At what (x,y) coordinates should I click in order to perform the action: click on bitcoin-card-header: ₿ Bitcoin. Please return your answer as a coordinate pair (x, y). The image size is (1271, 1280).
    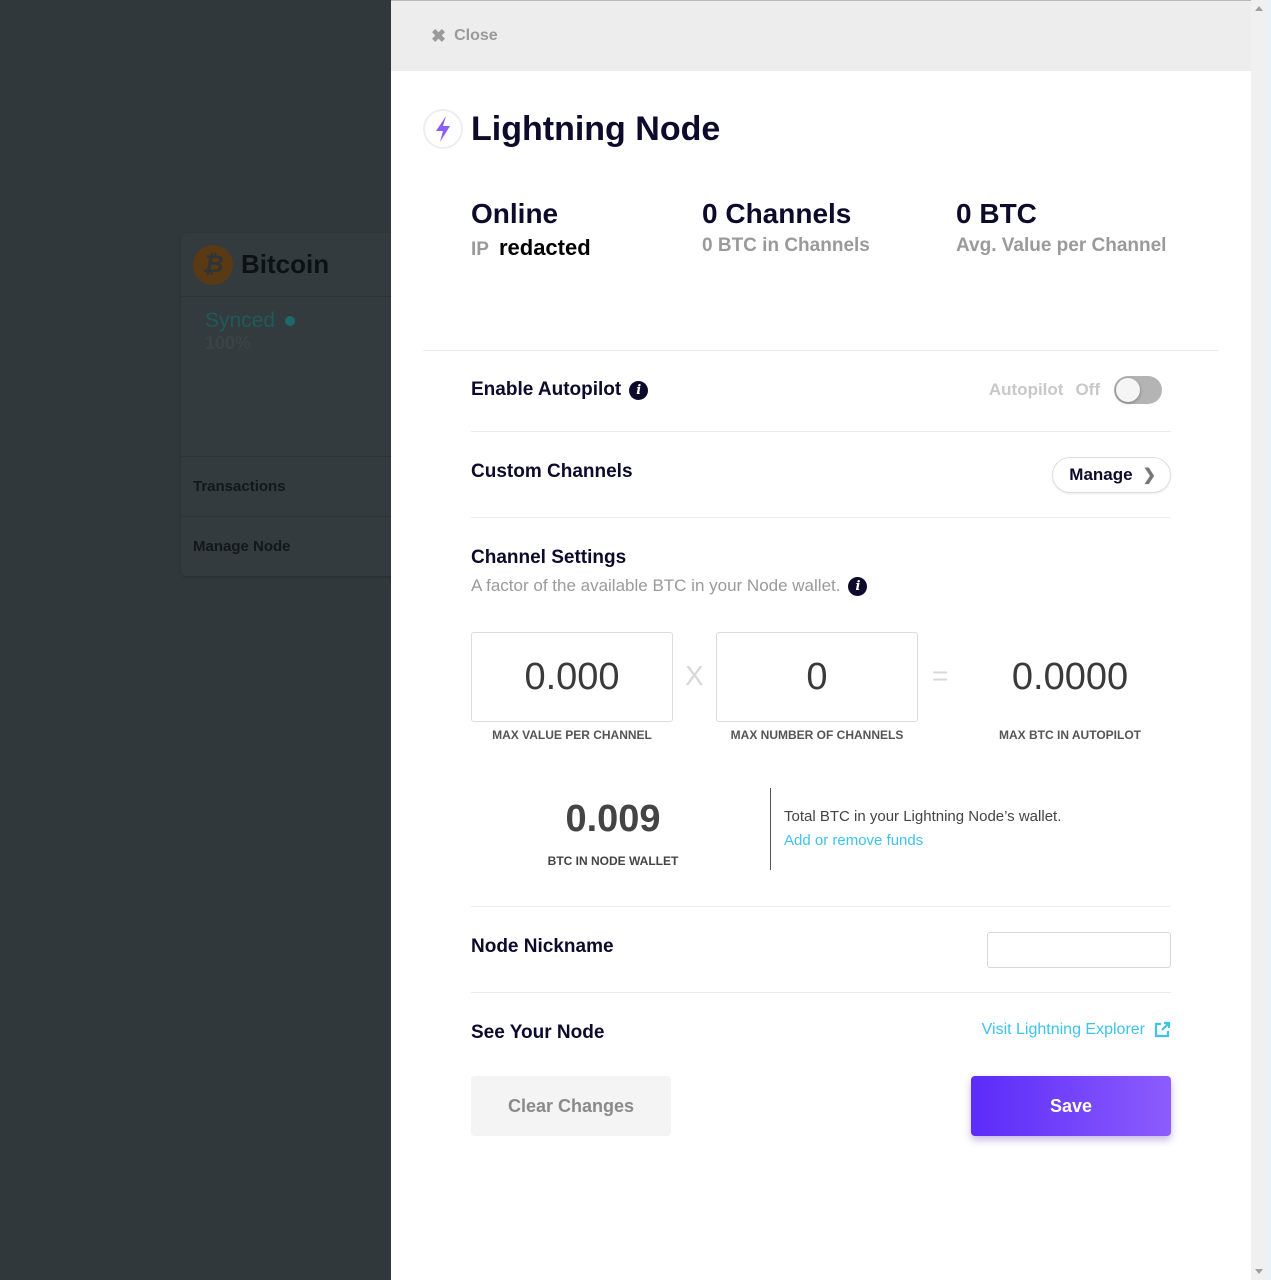
    Looking at the image, I should click on (301, 265).